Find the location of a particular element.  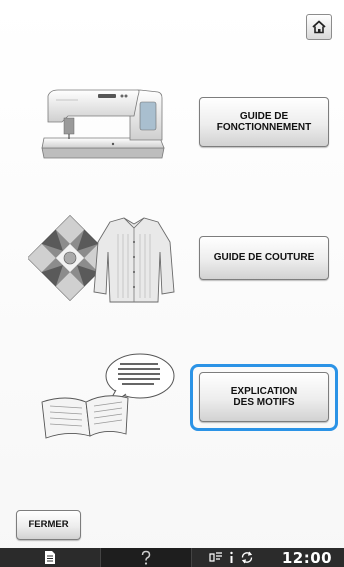

sewing-guide-label: GUIDE DE COUTURE is located at coordinates (264, 258).